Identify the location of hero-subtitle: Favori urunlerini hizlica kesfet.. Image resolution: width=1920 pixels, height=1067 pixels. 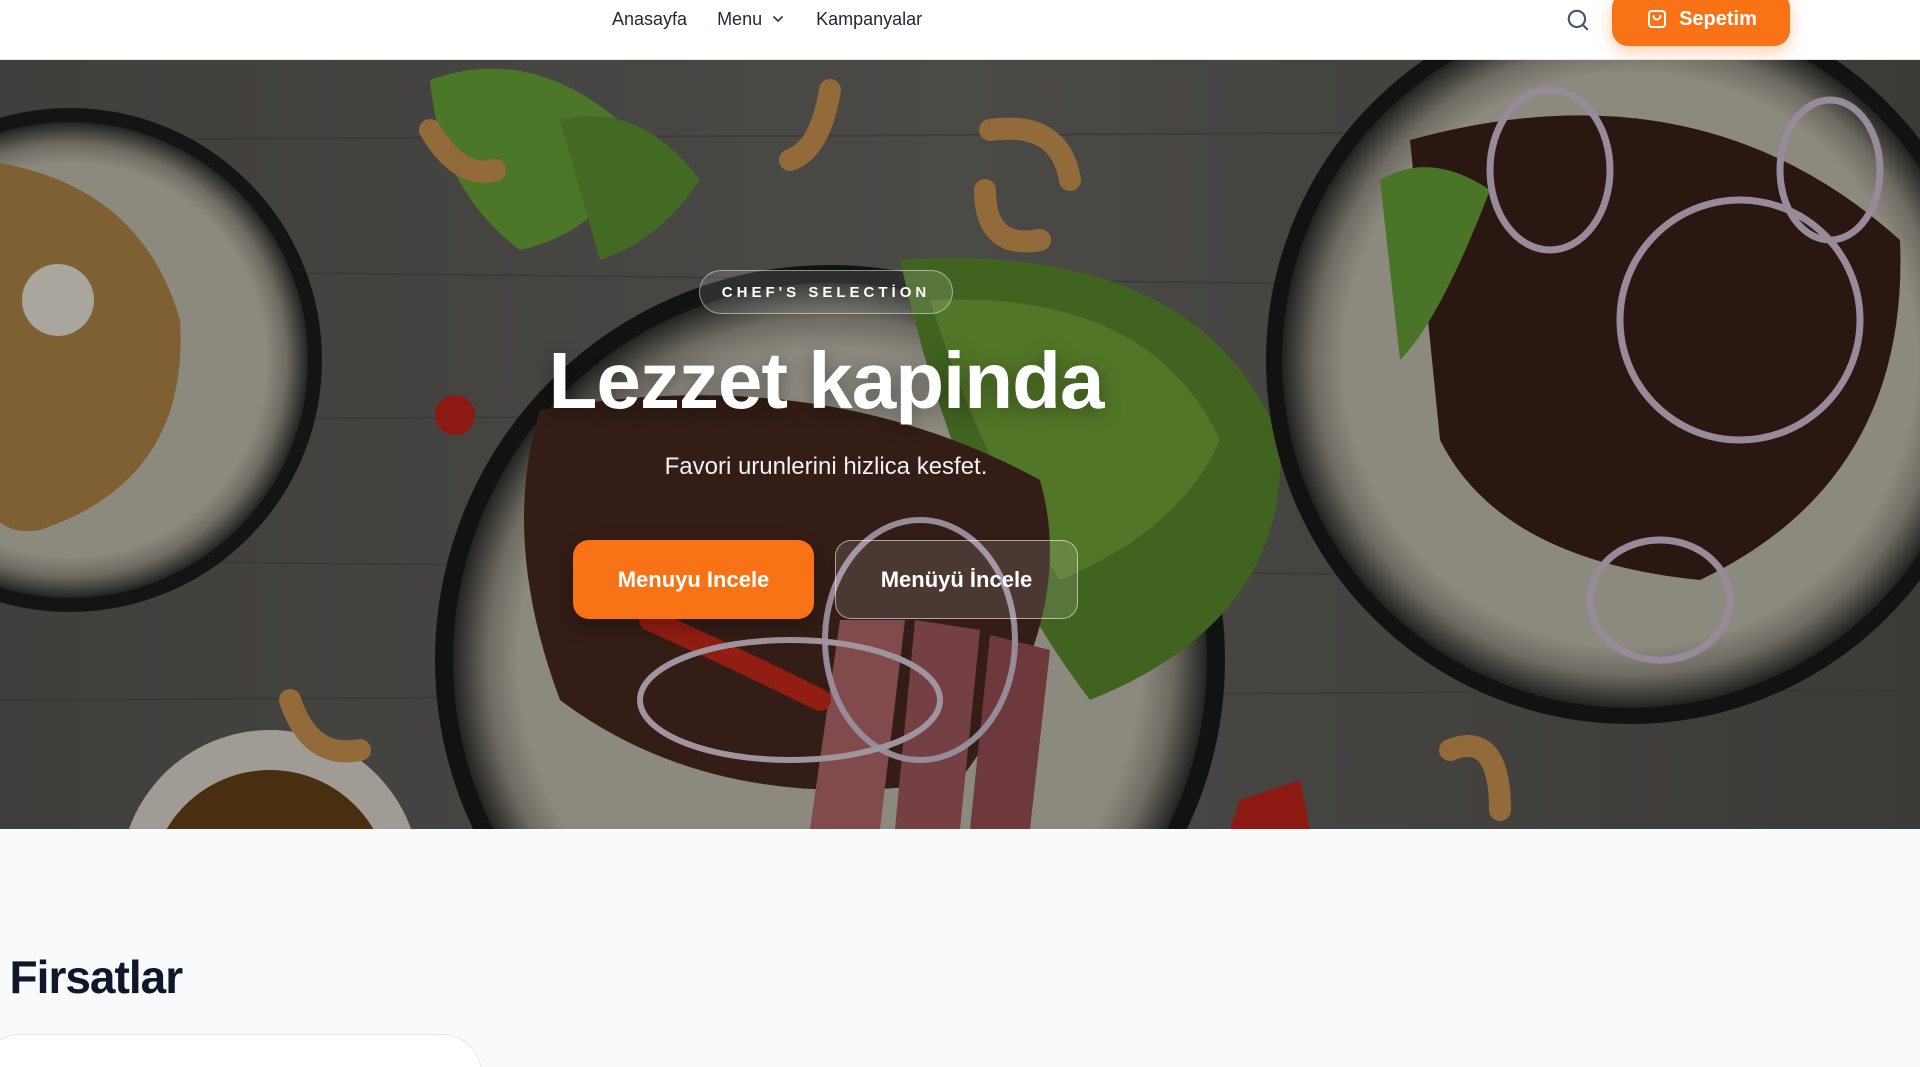
(826, 466).